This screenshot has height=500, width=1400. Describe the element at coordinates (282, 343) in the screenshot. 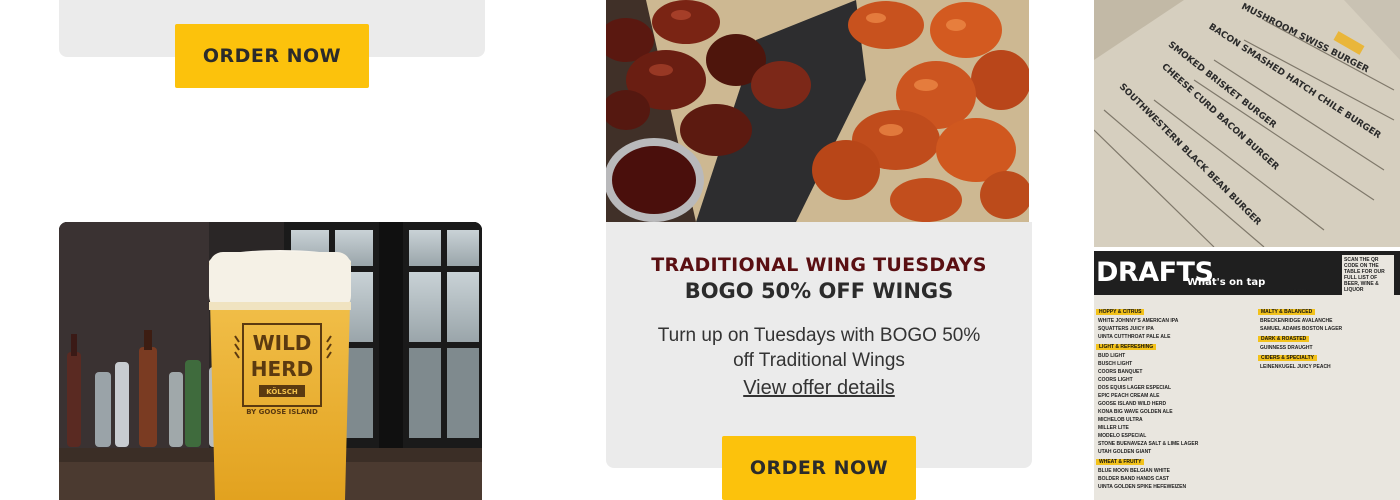

I see `beer-logo-line1: WILD` at that location.